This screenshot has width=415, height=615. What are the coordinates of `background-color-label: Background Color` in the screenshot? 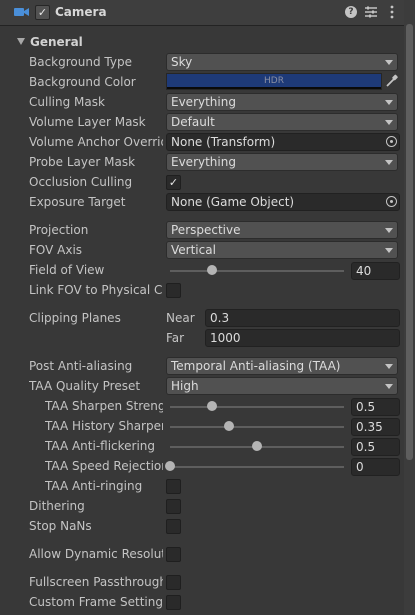 It's located at (82, 82).